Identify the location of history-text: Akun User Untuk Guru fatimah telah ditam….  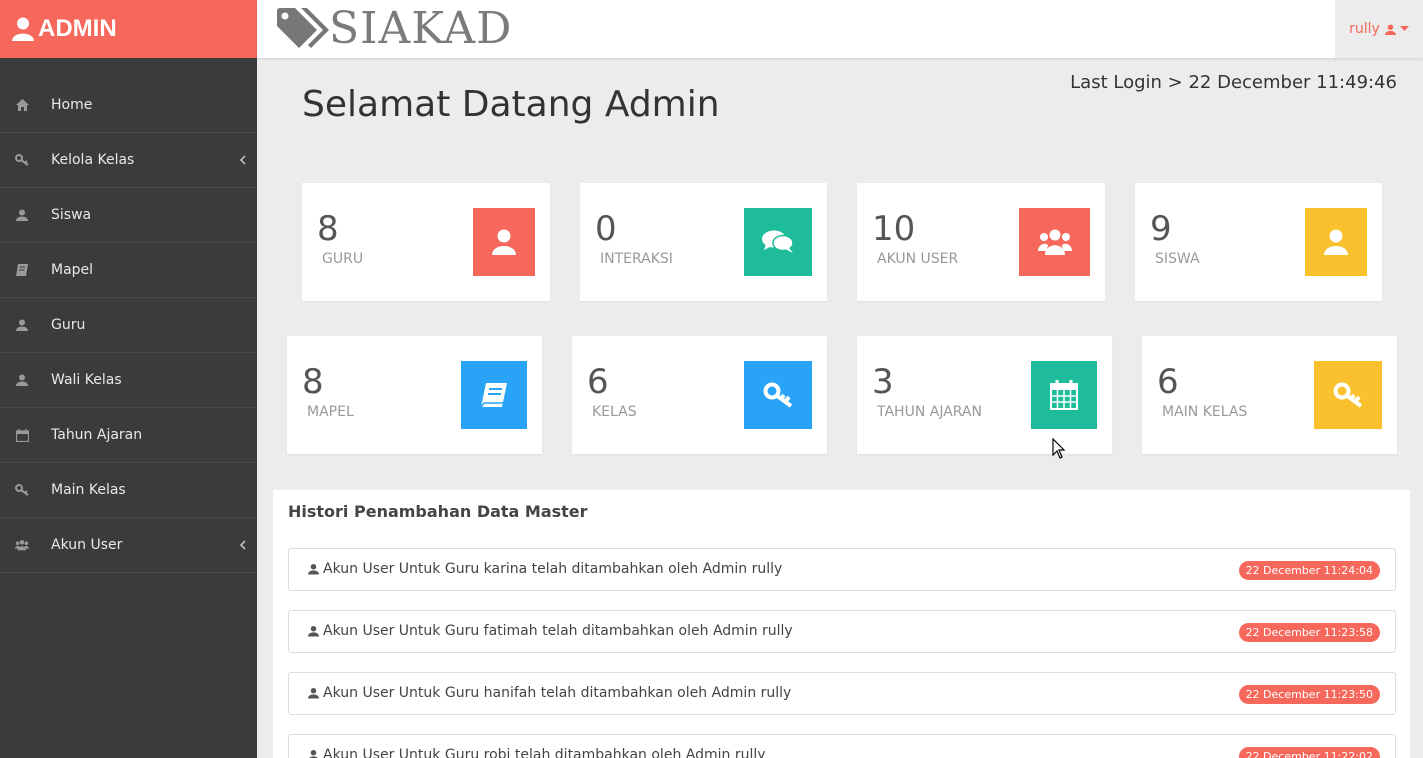
(558, 631).